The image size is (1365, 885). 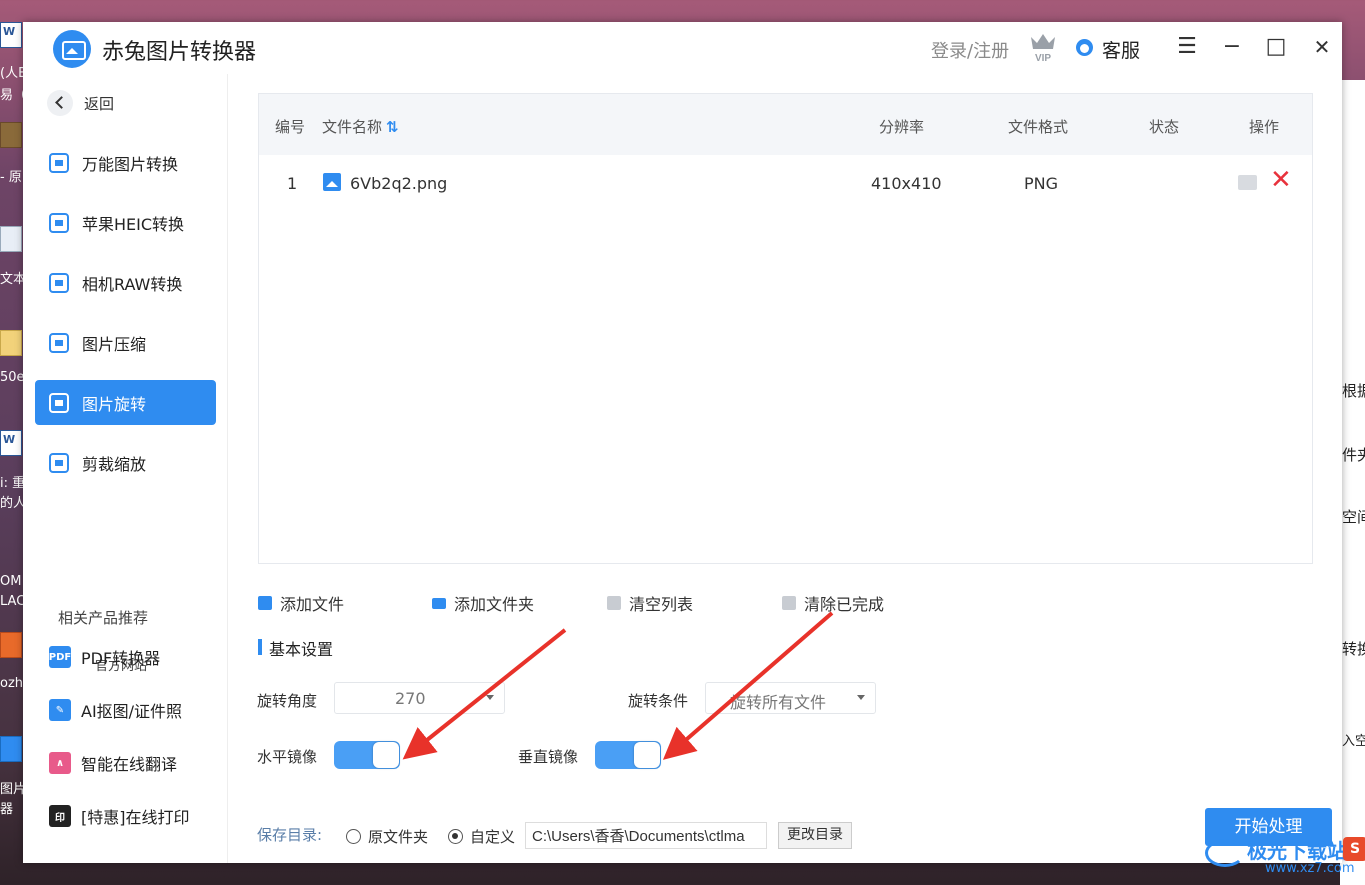 I want to click on rotate-icon, so click(x=59, y=402).